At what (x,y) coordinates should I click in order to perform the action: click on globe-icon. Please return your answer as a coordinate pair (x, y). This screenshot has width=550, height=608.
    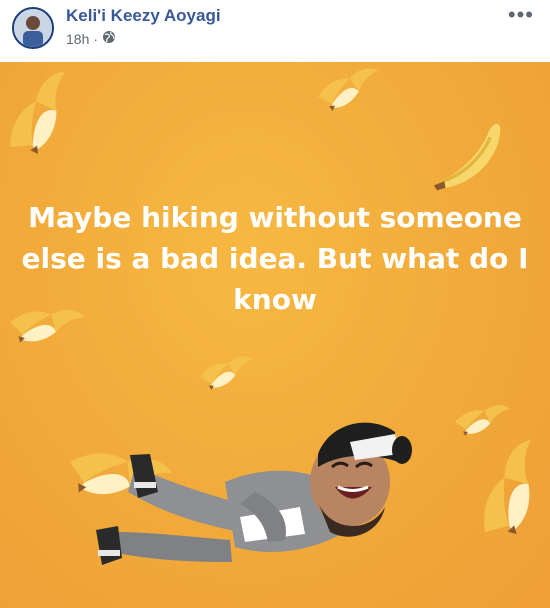
    Looking at the image, I should click on (109, 38).